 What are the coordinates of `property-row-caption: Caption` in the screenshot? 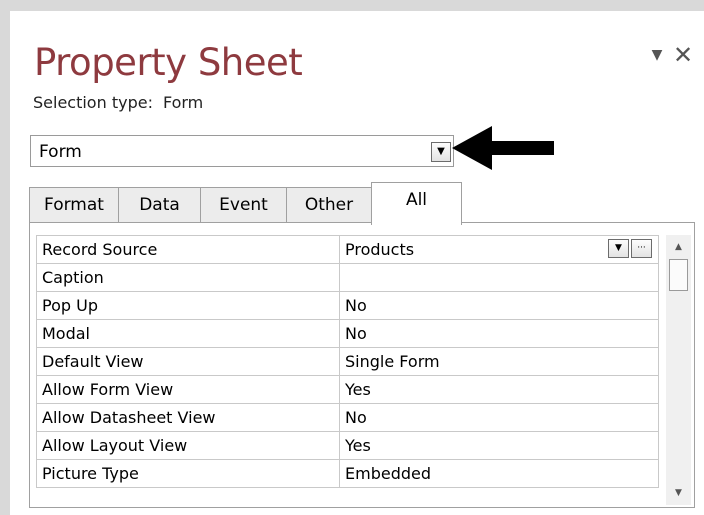 It's located at (347, 277).